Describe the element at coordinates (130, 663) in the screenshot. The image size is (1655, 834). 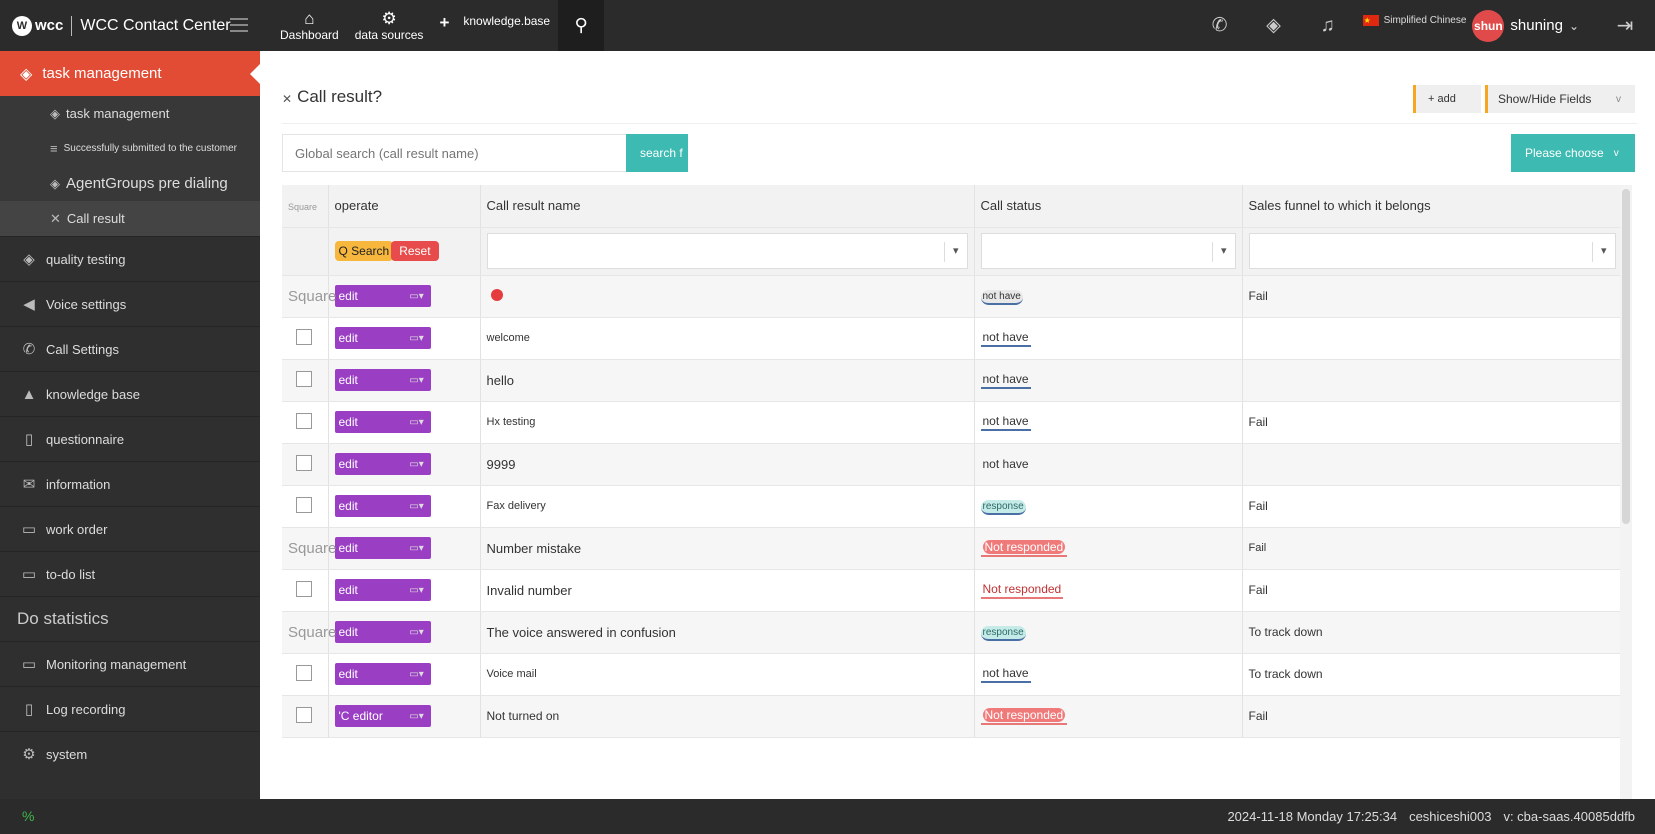
I see `sidebar-item-monitoring: ▭ Monitoring management` at that location.